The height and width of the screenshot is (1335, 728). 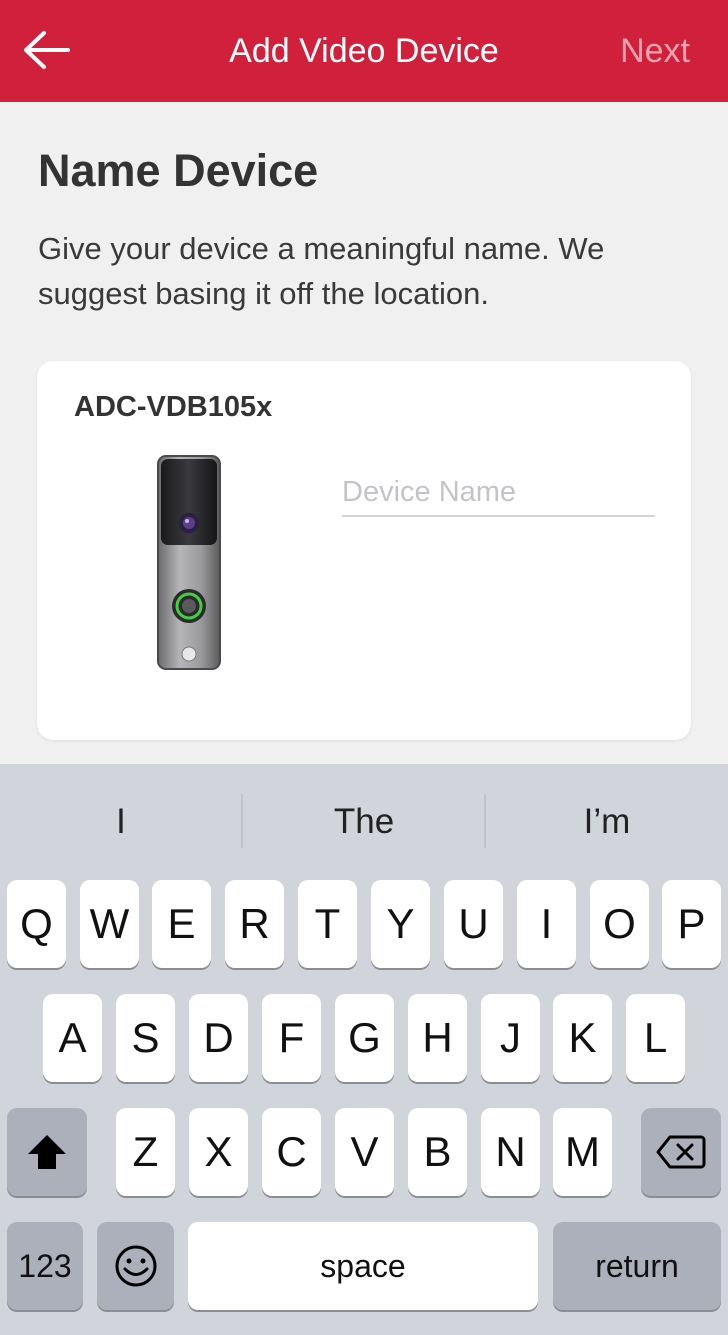 I want to click on section-heading: Name Device, so click(x=178, y=170).